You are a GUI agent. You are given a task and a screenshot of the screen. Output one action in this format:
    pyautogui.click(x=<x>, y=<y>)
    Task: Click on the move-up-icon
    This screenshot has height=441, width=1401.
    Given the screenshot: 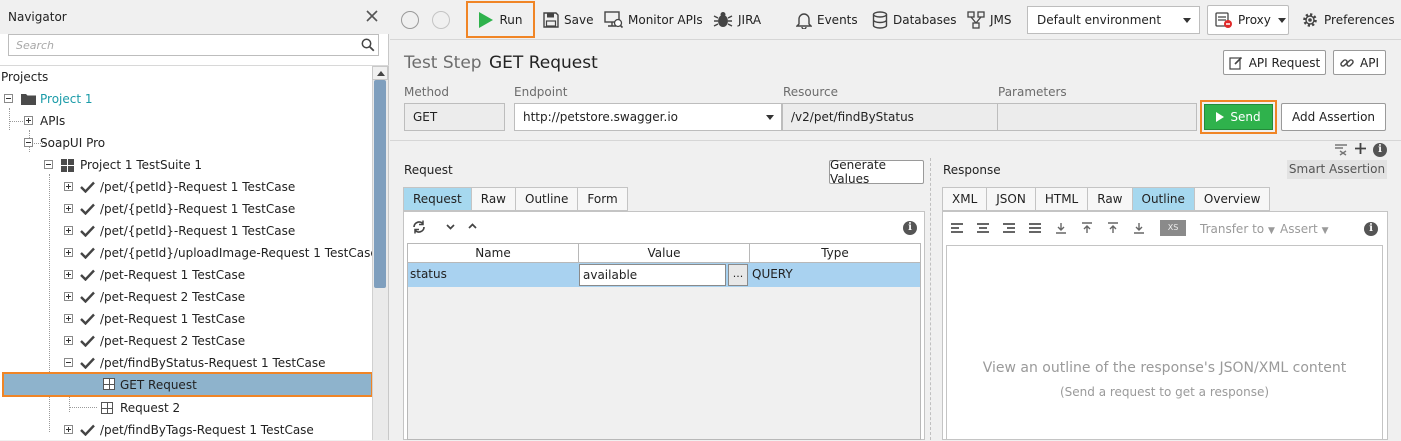 What is the action you would take?
    pyautogui.click(x=1113, y=228)
    